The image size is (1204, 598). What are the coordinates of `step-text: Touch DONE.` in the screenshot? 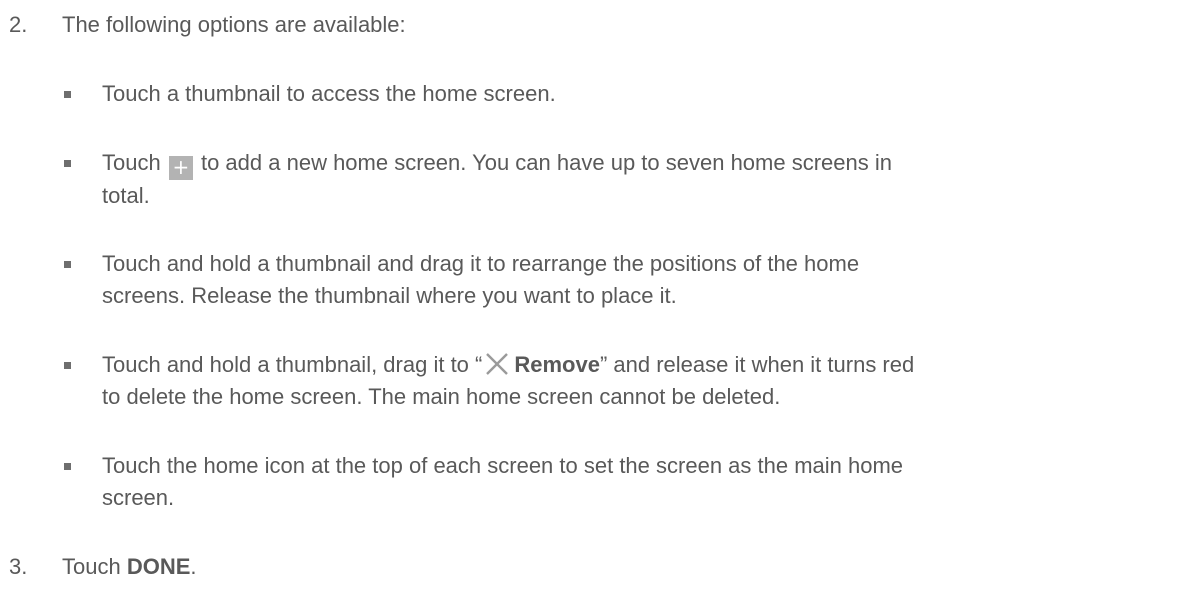 It's located at (129, 566).